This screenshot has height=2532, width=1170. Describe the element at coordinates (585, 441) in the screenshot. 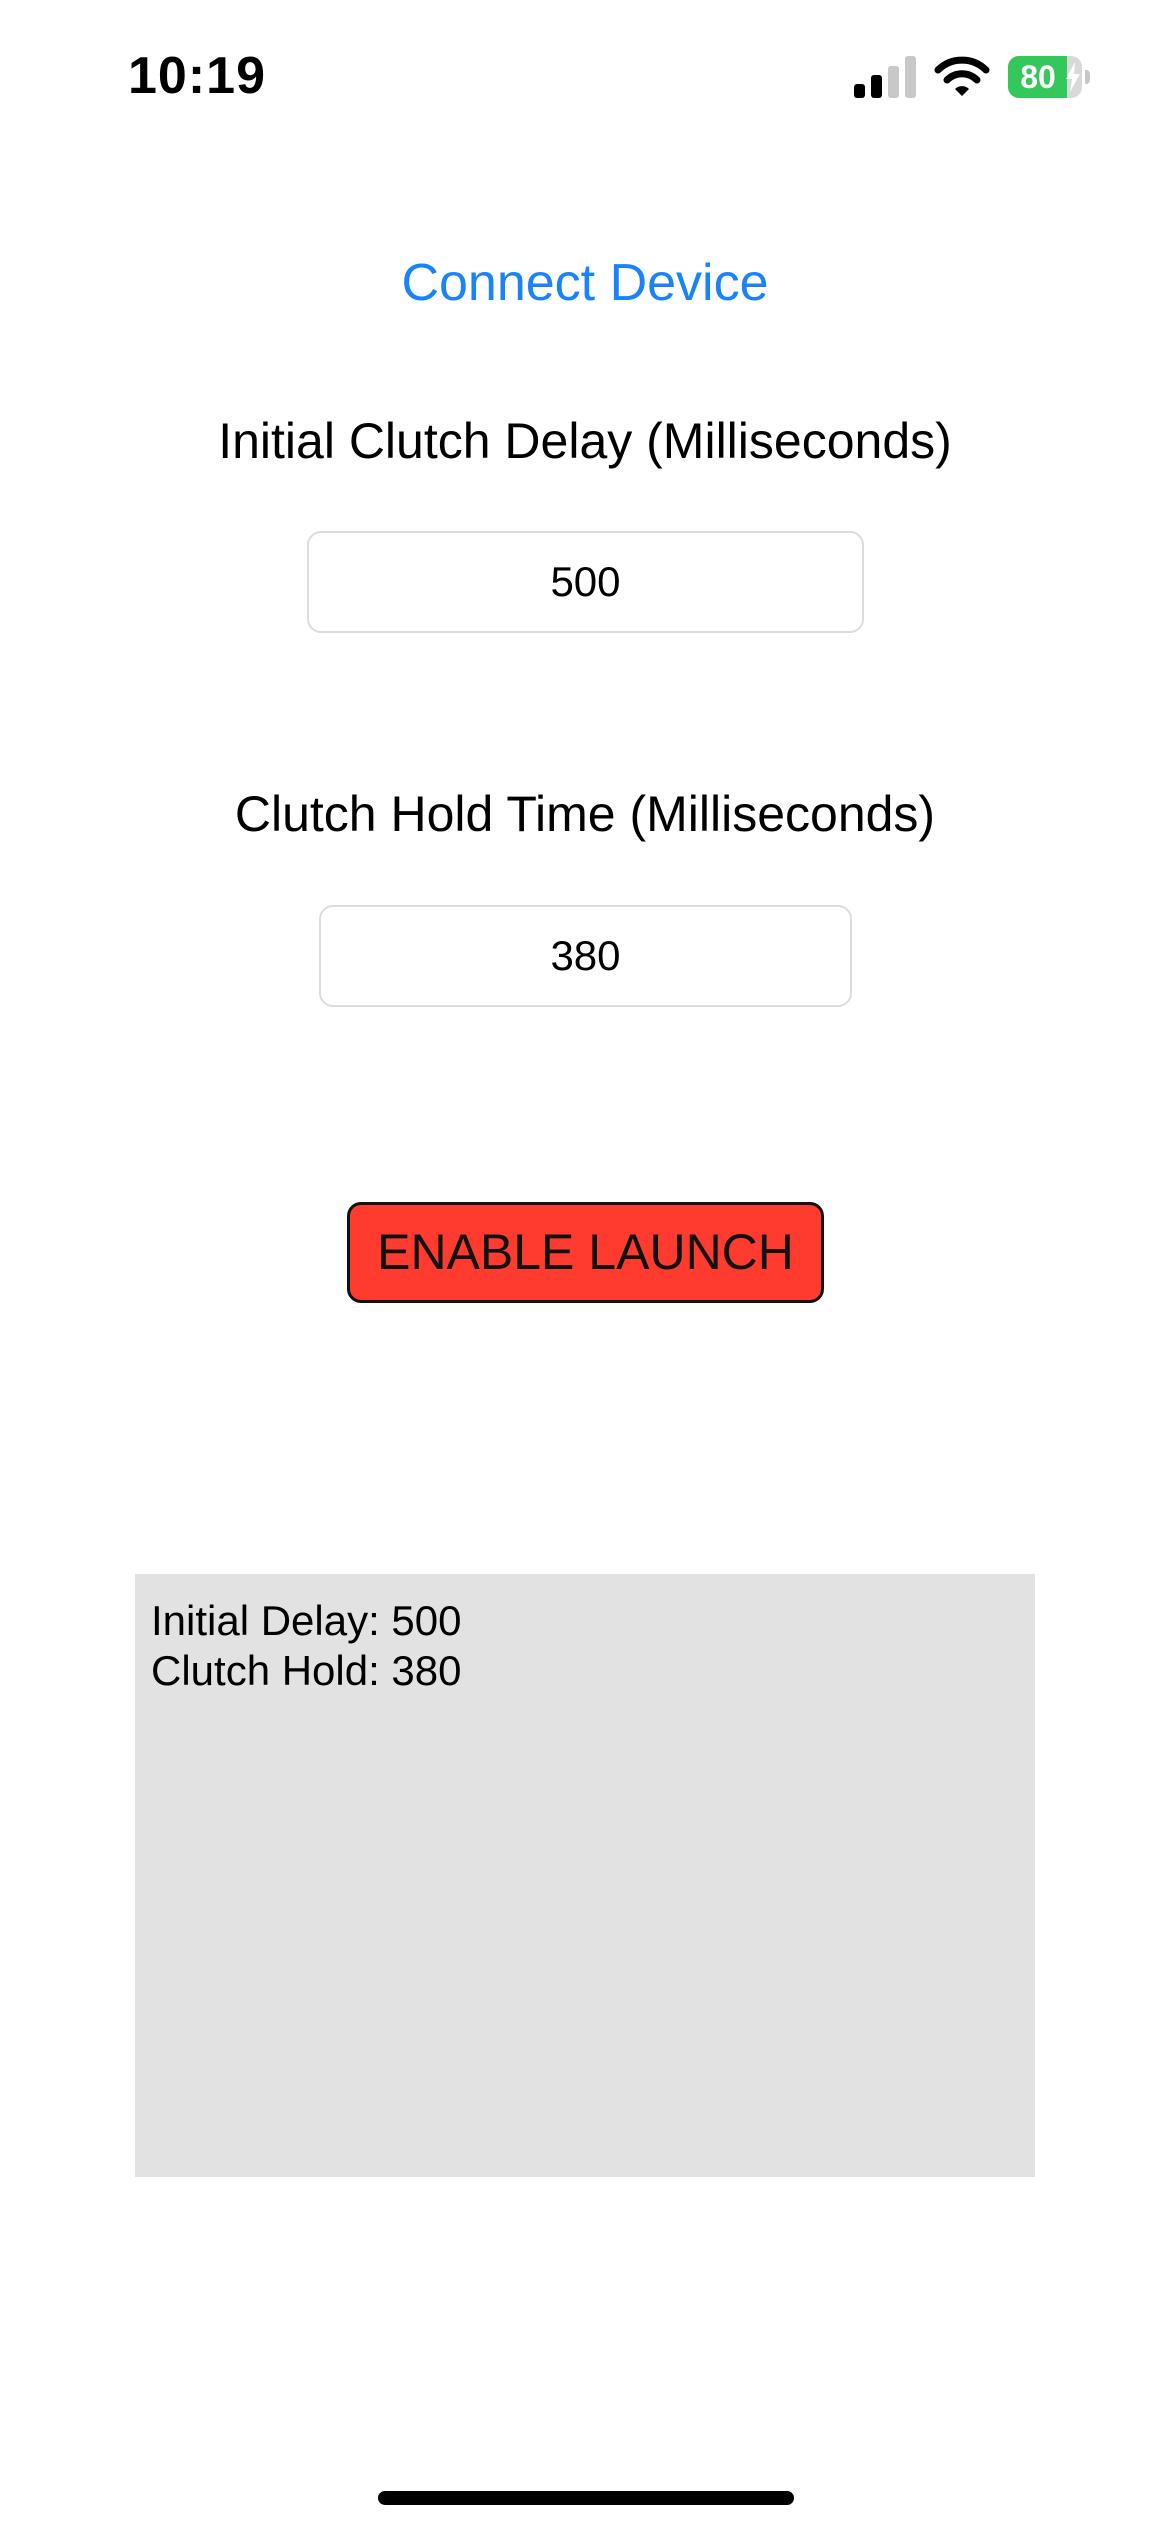

I see `initial-delay-label: Initial Clutch Delay (Milliseconds)` at that location.